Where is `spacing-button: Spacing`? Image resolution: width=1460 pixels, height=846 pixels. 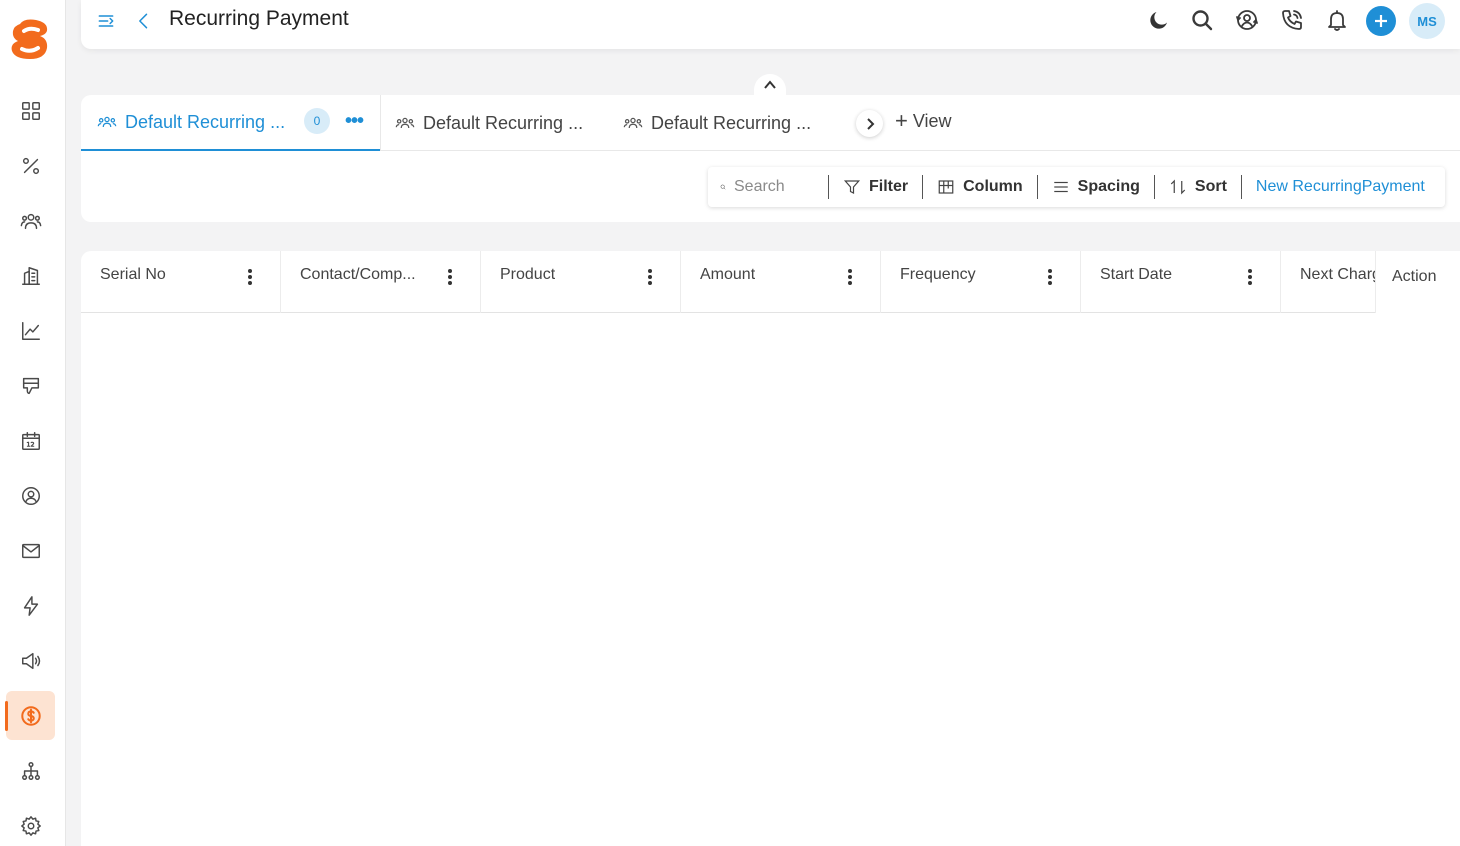
spacing-button: Spacing is located at coordinates (1096, 187).